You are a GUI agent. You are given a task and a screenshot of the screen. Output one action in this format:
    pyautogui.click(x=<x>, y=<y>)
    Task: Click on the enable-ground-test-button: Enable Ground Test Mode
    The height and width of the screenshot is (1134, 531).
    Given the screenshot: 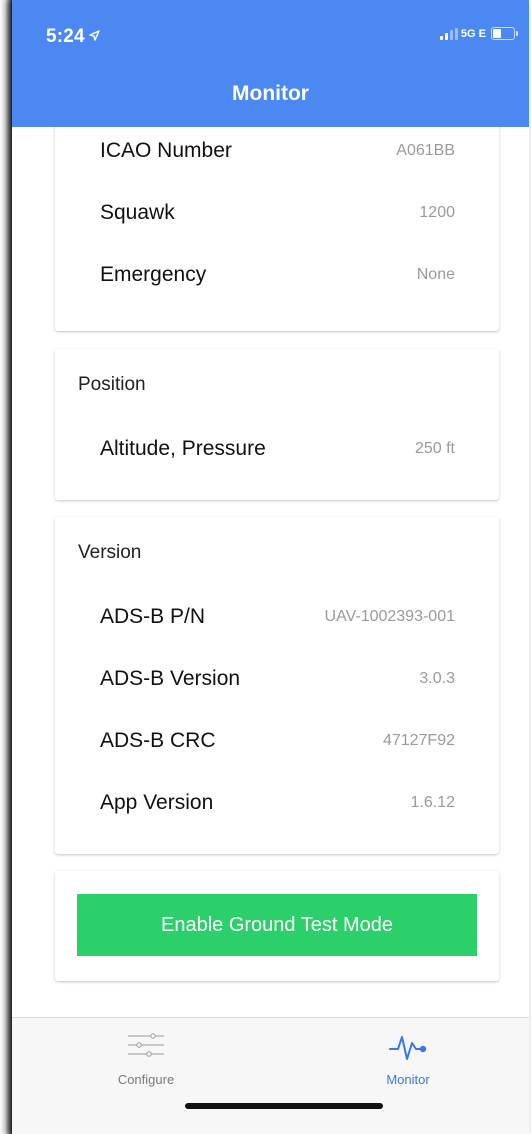 What is the action you would take?
    pyautogui.click(x=277, y=925)
    